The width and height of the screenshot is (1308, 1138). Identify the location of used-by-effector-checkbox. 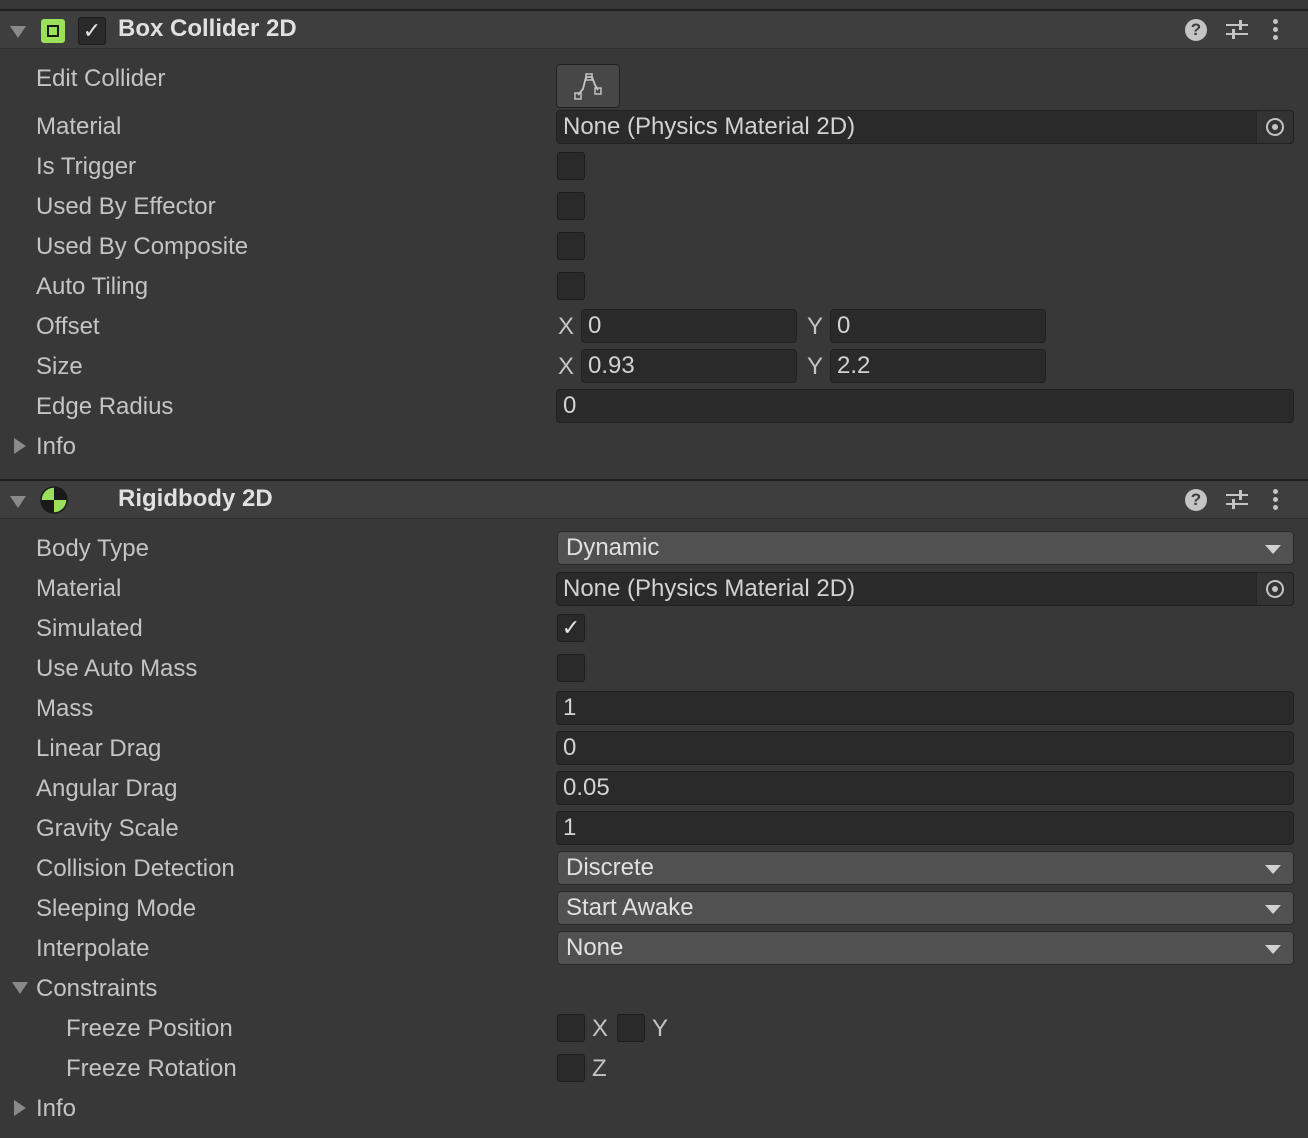
(571, 206).